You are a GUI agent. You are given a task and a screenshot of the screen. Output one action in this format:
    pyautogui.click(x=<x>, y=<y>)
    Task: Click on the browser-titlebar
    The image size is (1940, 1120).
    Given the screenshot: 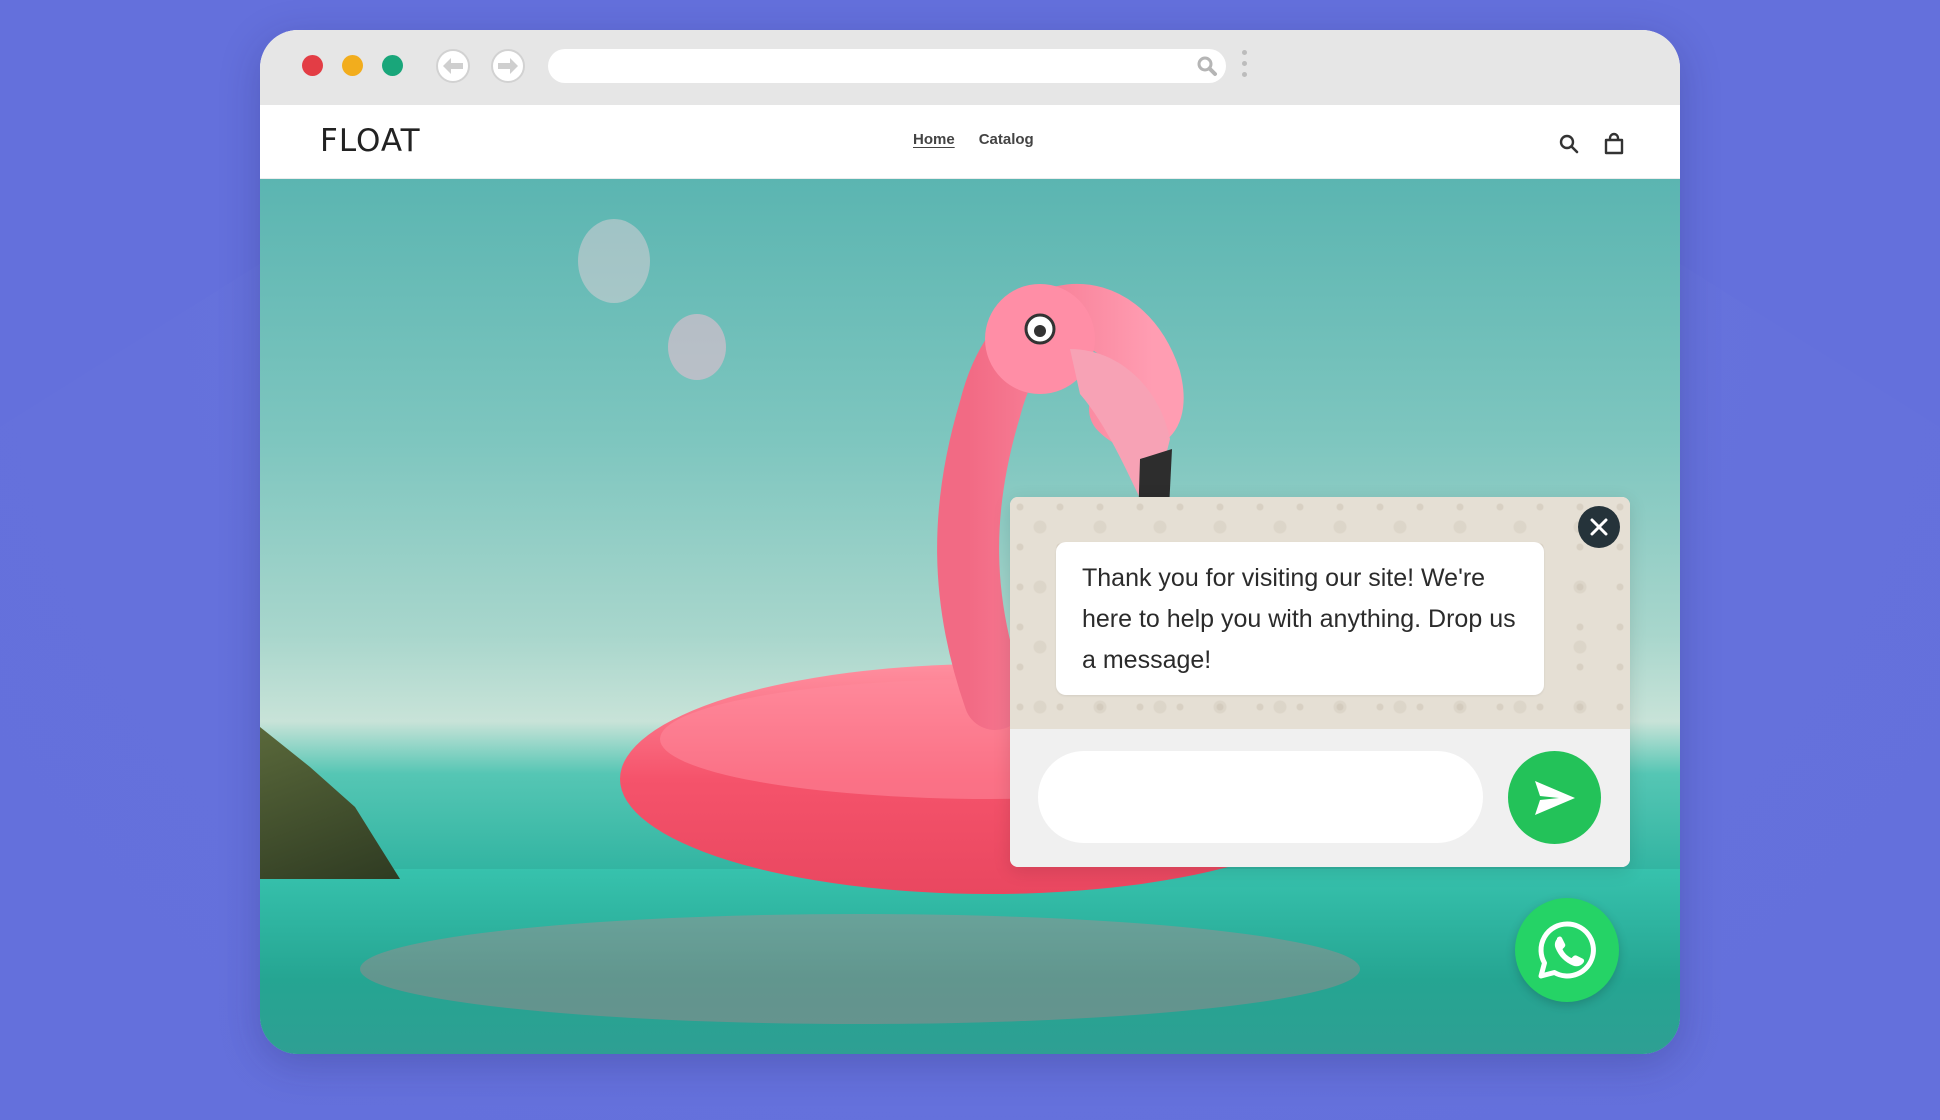 What is the action you would take?
    pyautogui.click(x=970, y=67)
    